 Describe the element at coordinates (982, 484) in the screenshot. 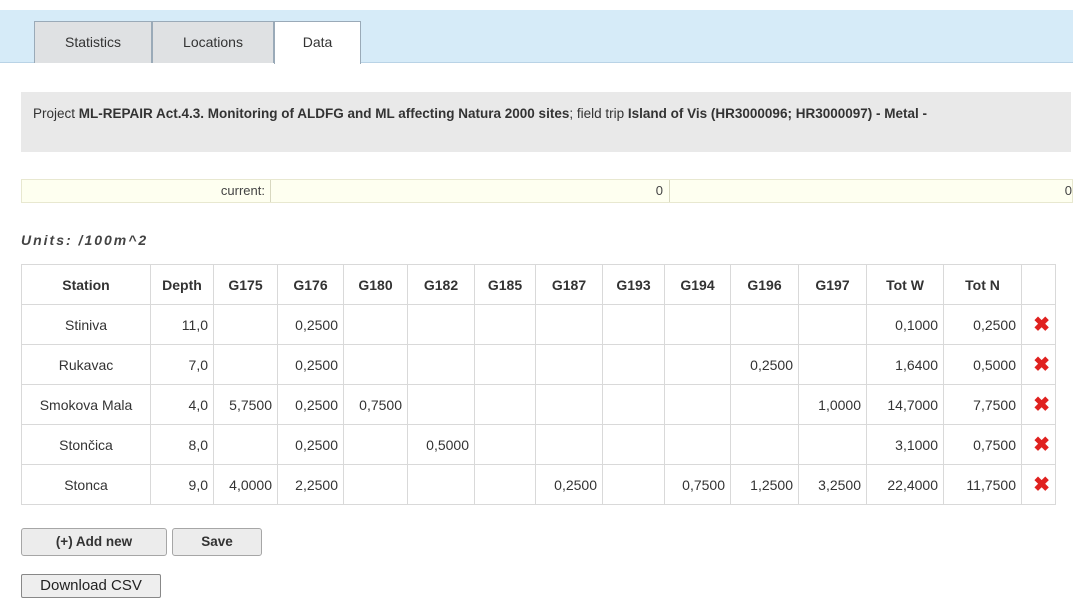

I see `value-cell: 11,7500` at that location.